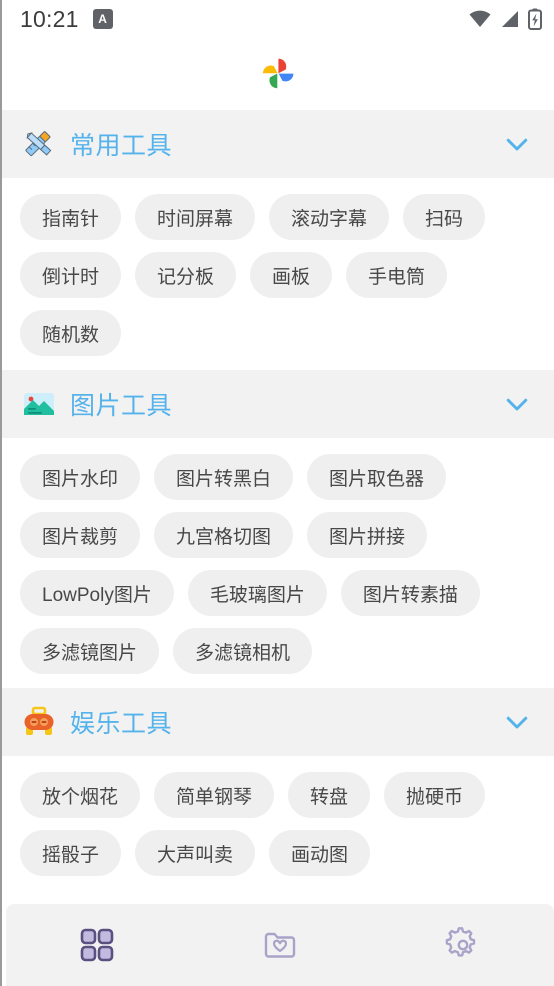  I want to click on grid-icon, so click(97, 945).